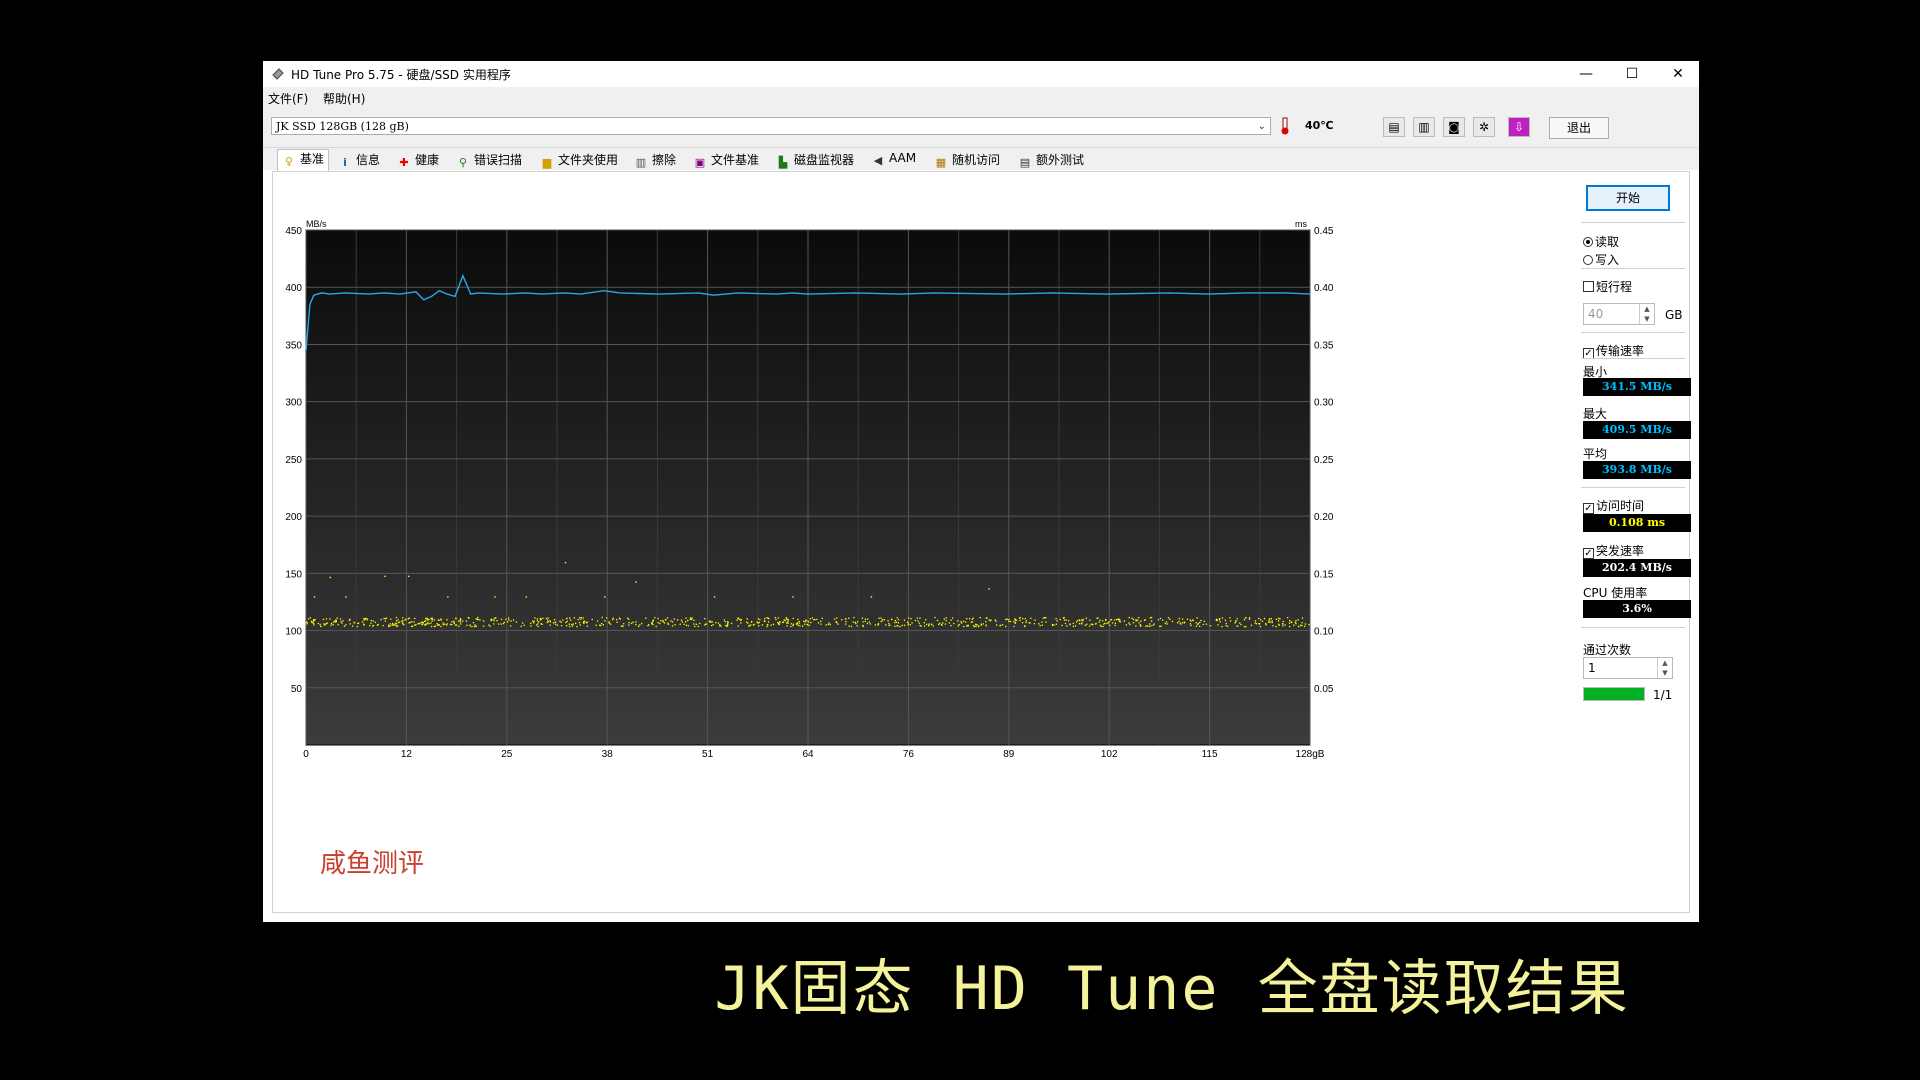 The width and height of the screenshot is (1920, 1080). What do you see at coordinates (893, 160) in the screenshot?
I see `tab-aam: ◀ AAM` at bounding box center [893, 160].